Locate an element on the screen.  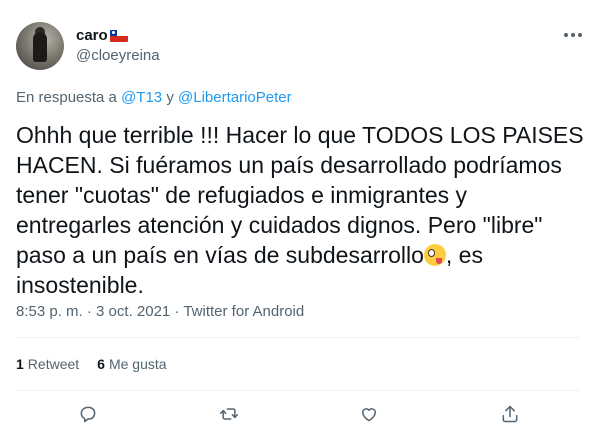
zany-face-emoji-icon is located at coordinates (434, 255).